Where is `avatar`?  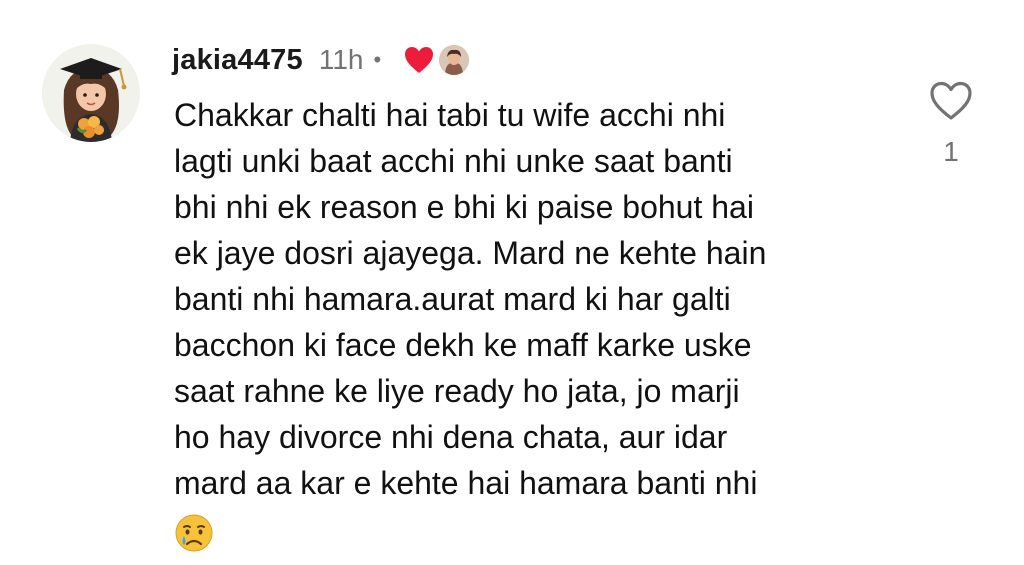
avatar is located at coordinates (91, 93).